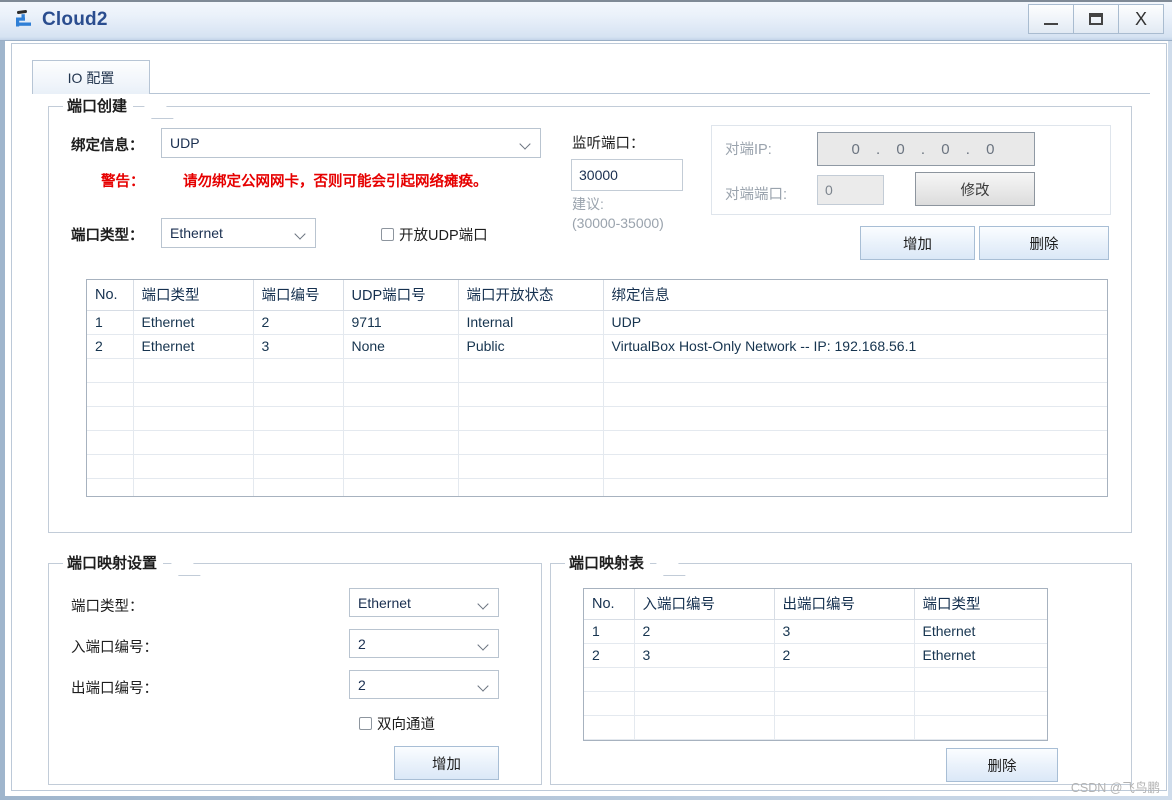  Describe the element at coordinates (1051, 24) in the screenshot. I see `minimize-icon` at that location.